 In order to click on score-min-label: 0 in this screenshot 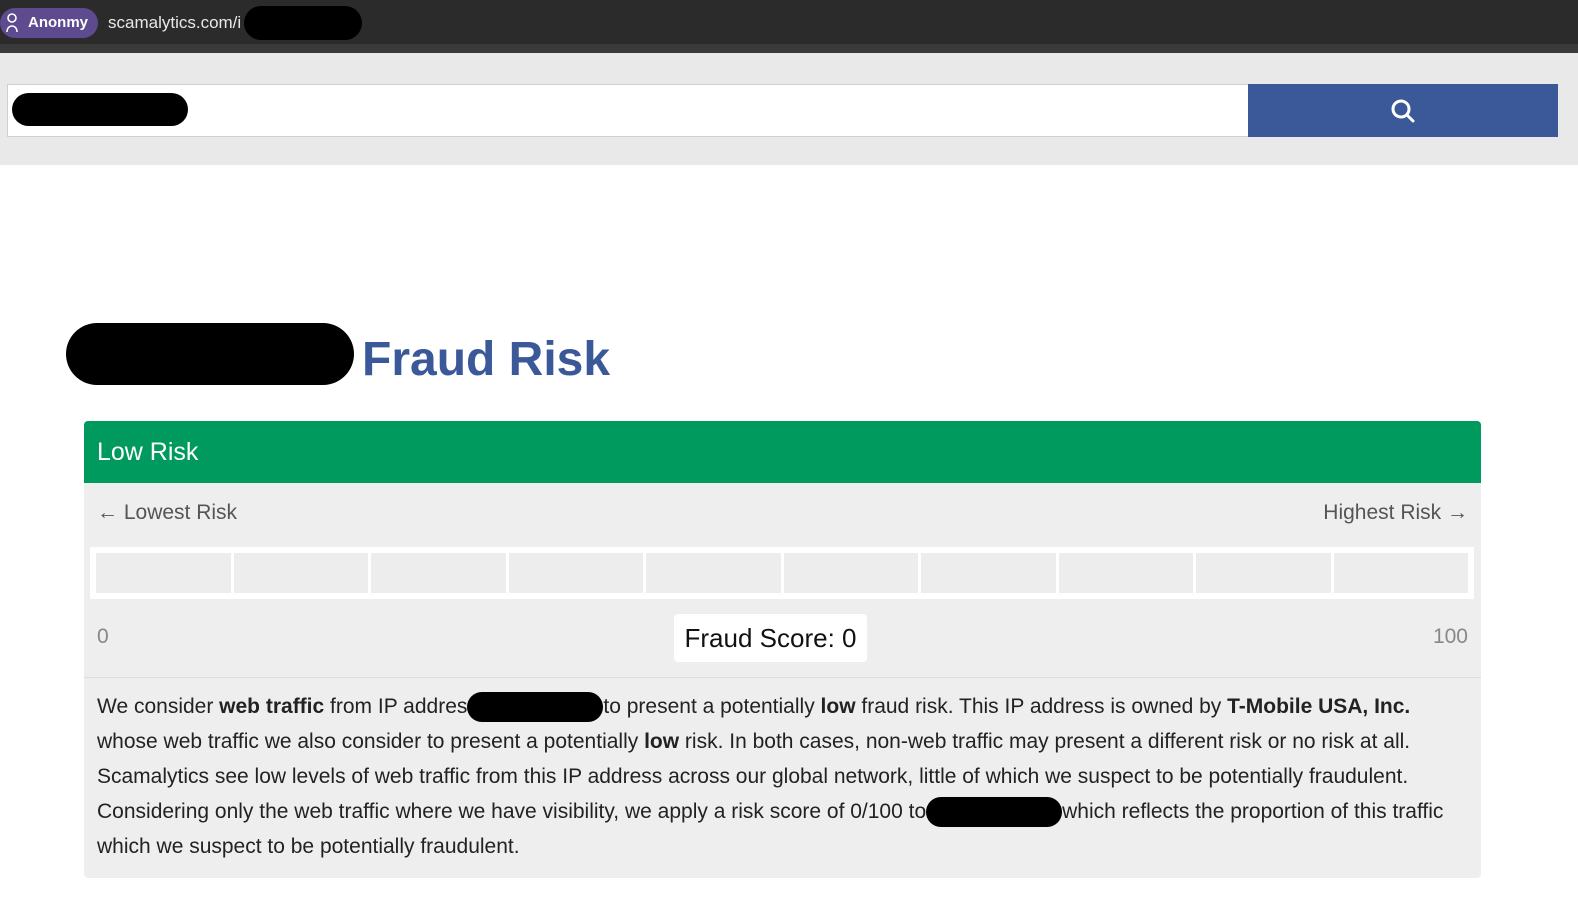, I will do `click(103, 636)`.